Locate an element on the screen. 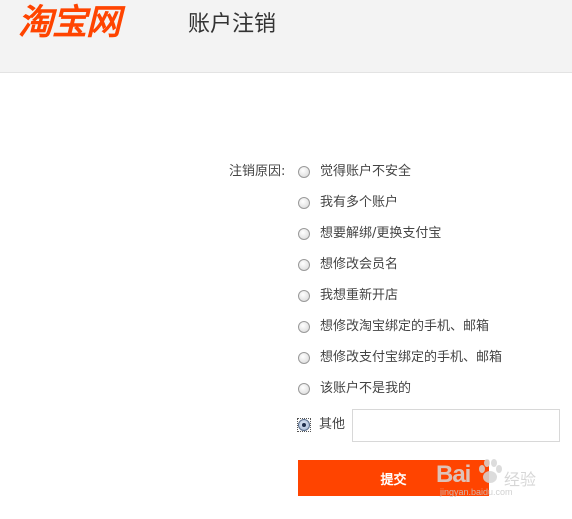  reason-option-reopen-shop: 我想重新开店 is located at coordinates (348, 296).